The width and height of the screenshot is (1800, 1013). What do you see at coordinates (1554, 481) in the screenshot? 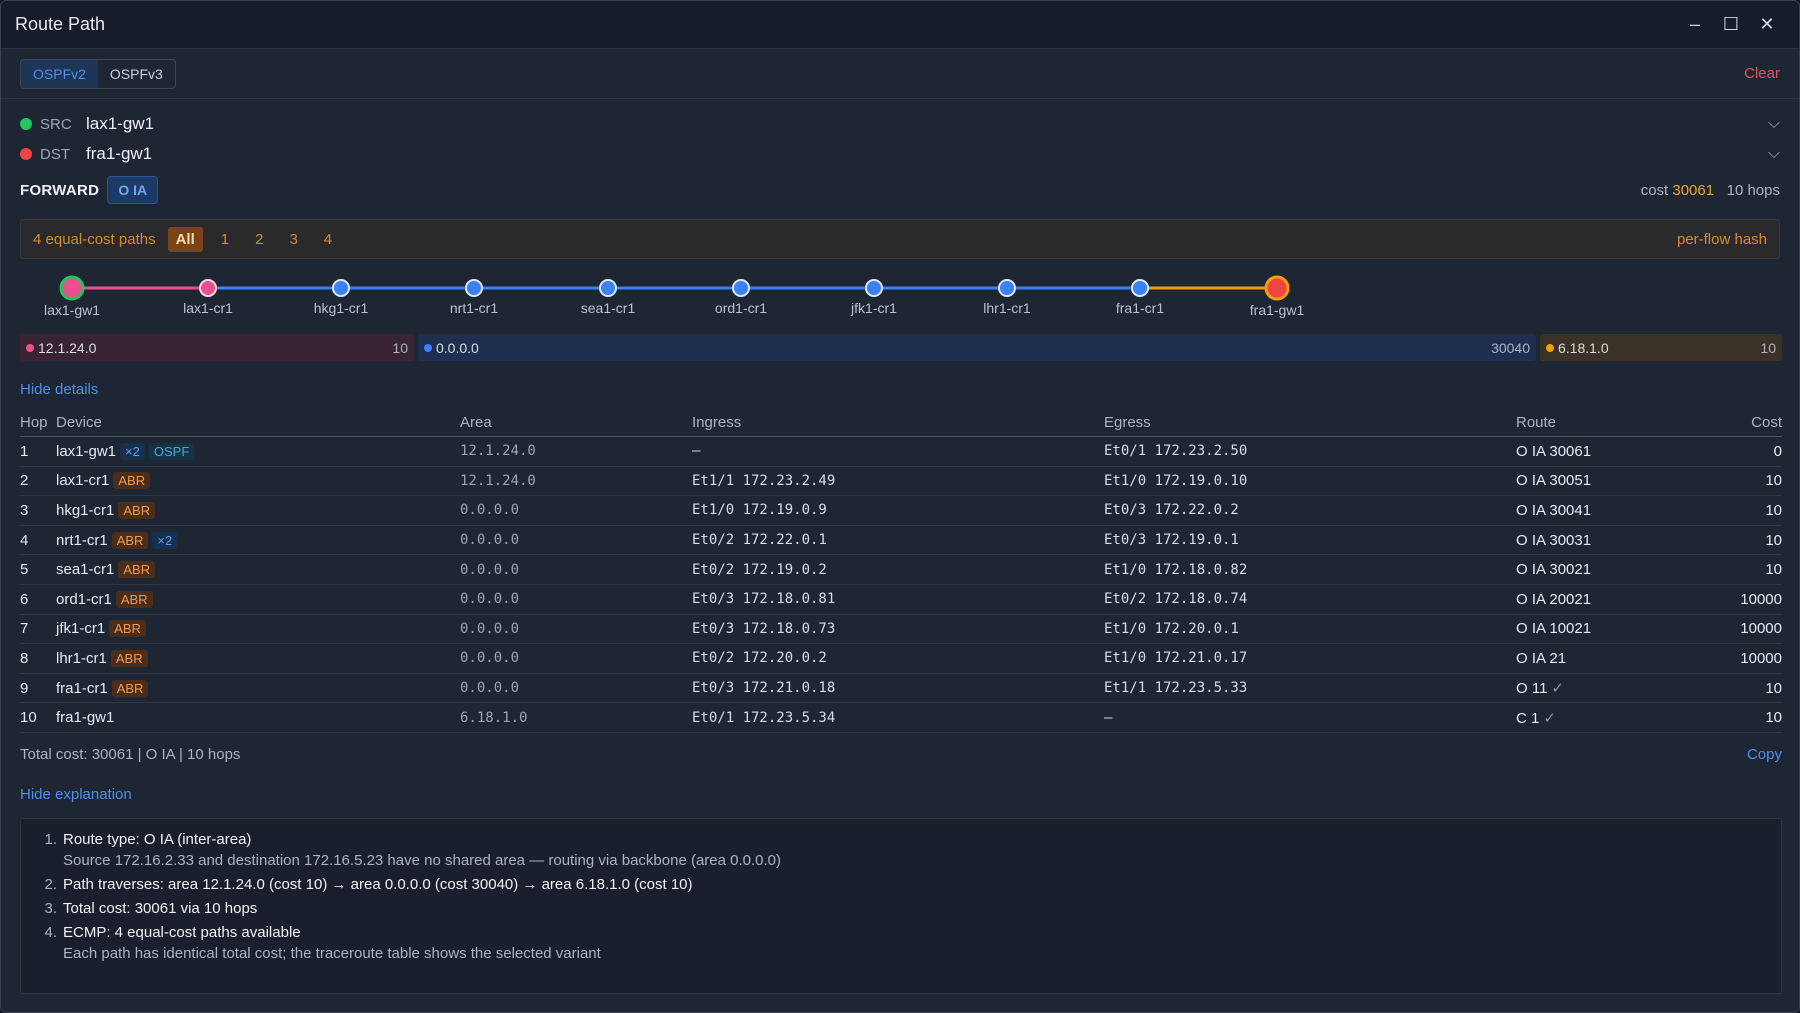
I see `route-text: O IA 30051` at bounding box center [1554, 481].